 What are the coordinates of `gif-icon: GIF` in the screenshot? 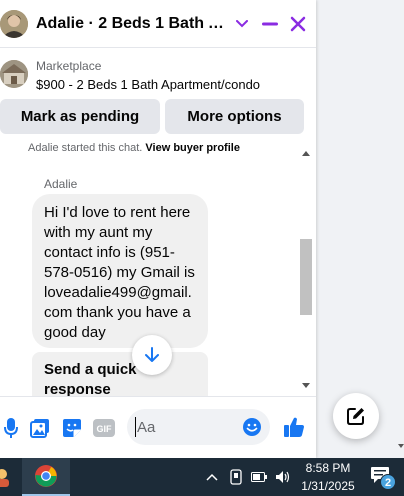 It's located at (104, 428).